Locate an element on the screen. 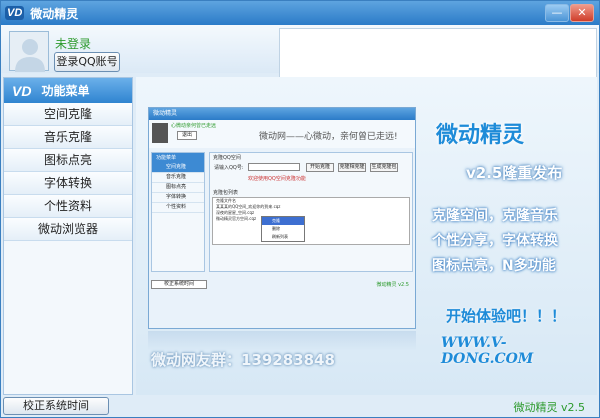  preview-user: 心微动亲何曾已走远 is located at coordinates (194, 126).